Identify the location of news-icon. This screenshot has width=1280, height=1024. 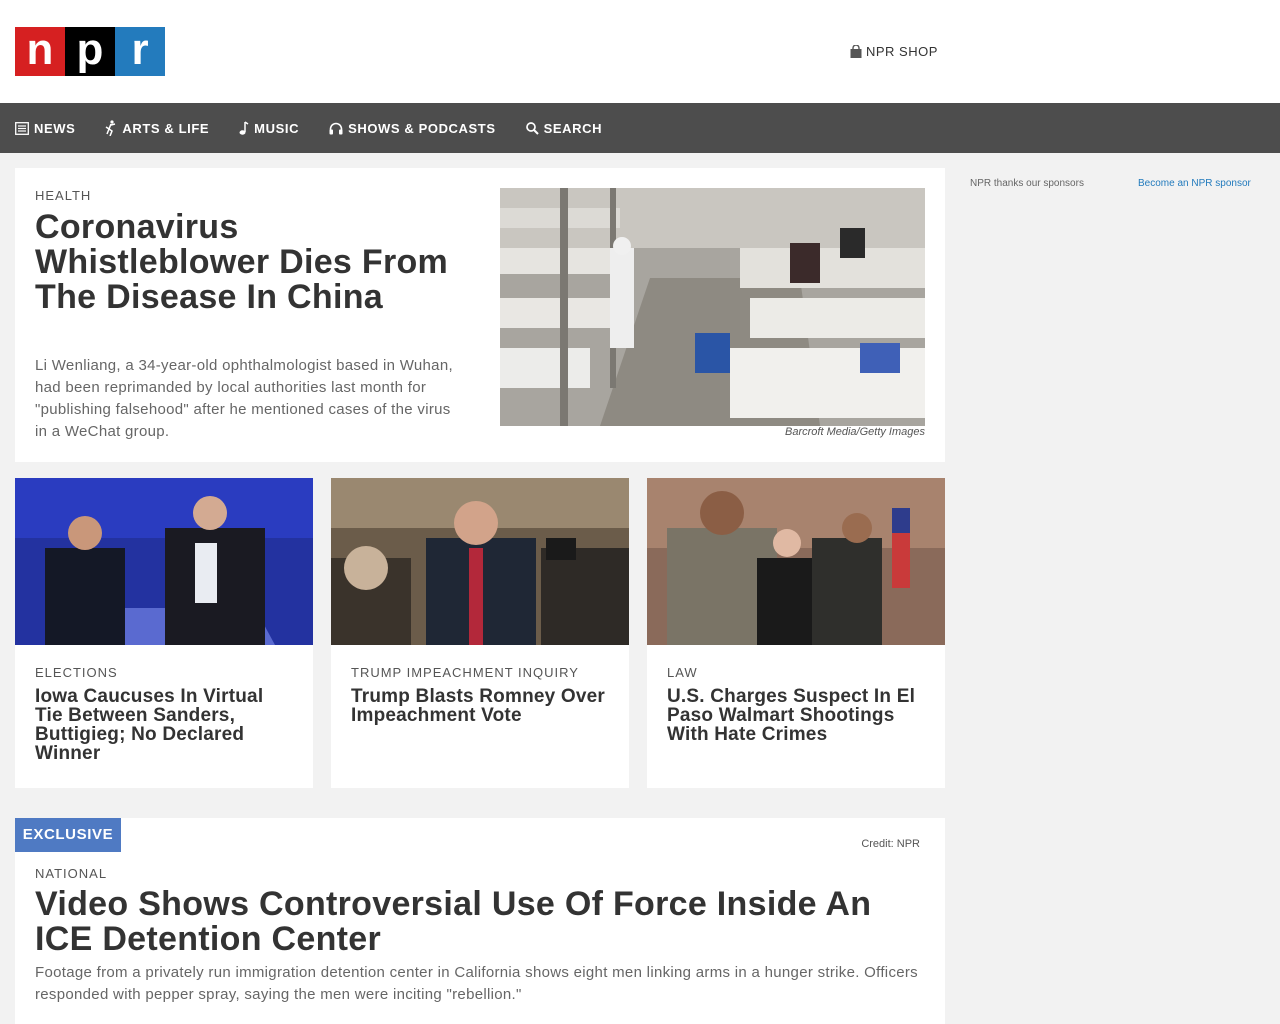
(22, 128).